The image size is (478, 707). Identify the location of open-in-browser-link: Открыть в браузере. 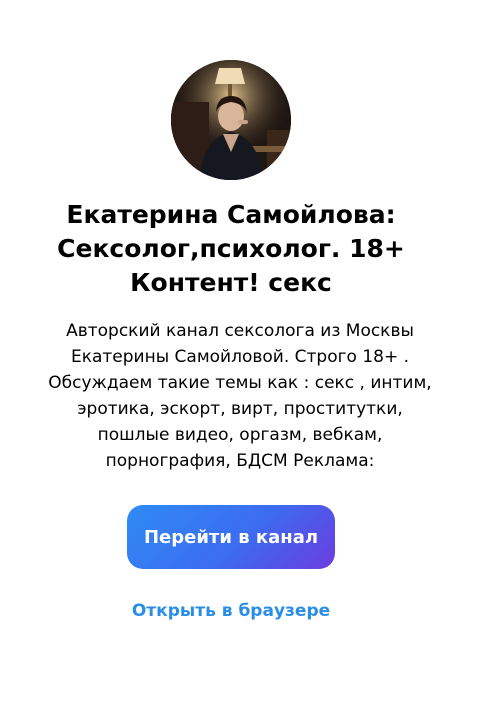
(231, 611).